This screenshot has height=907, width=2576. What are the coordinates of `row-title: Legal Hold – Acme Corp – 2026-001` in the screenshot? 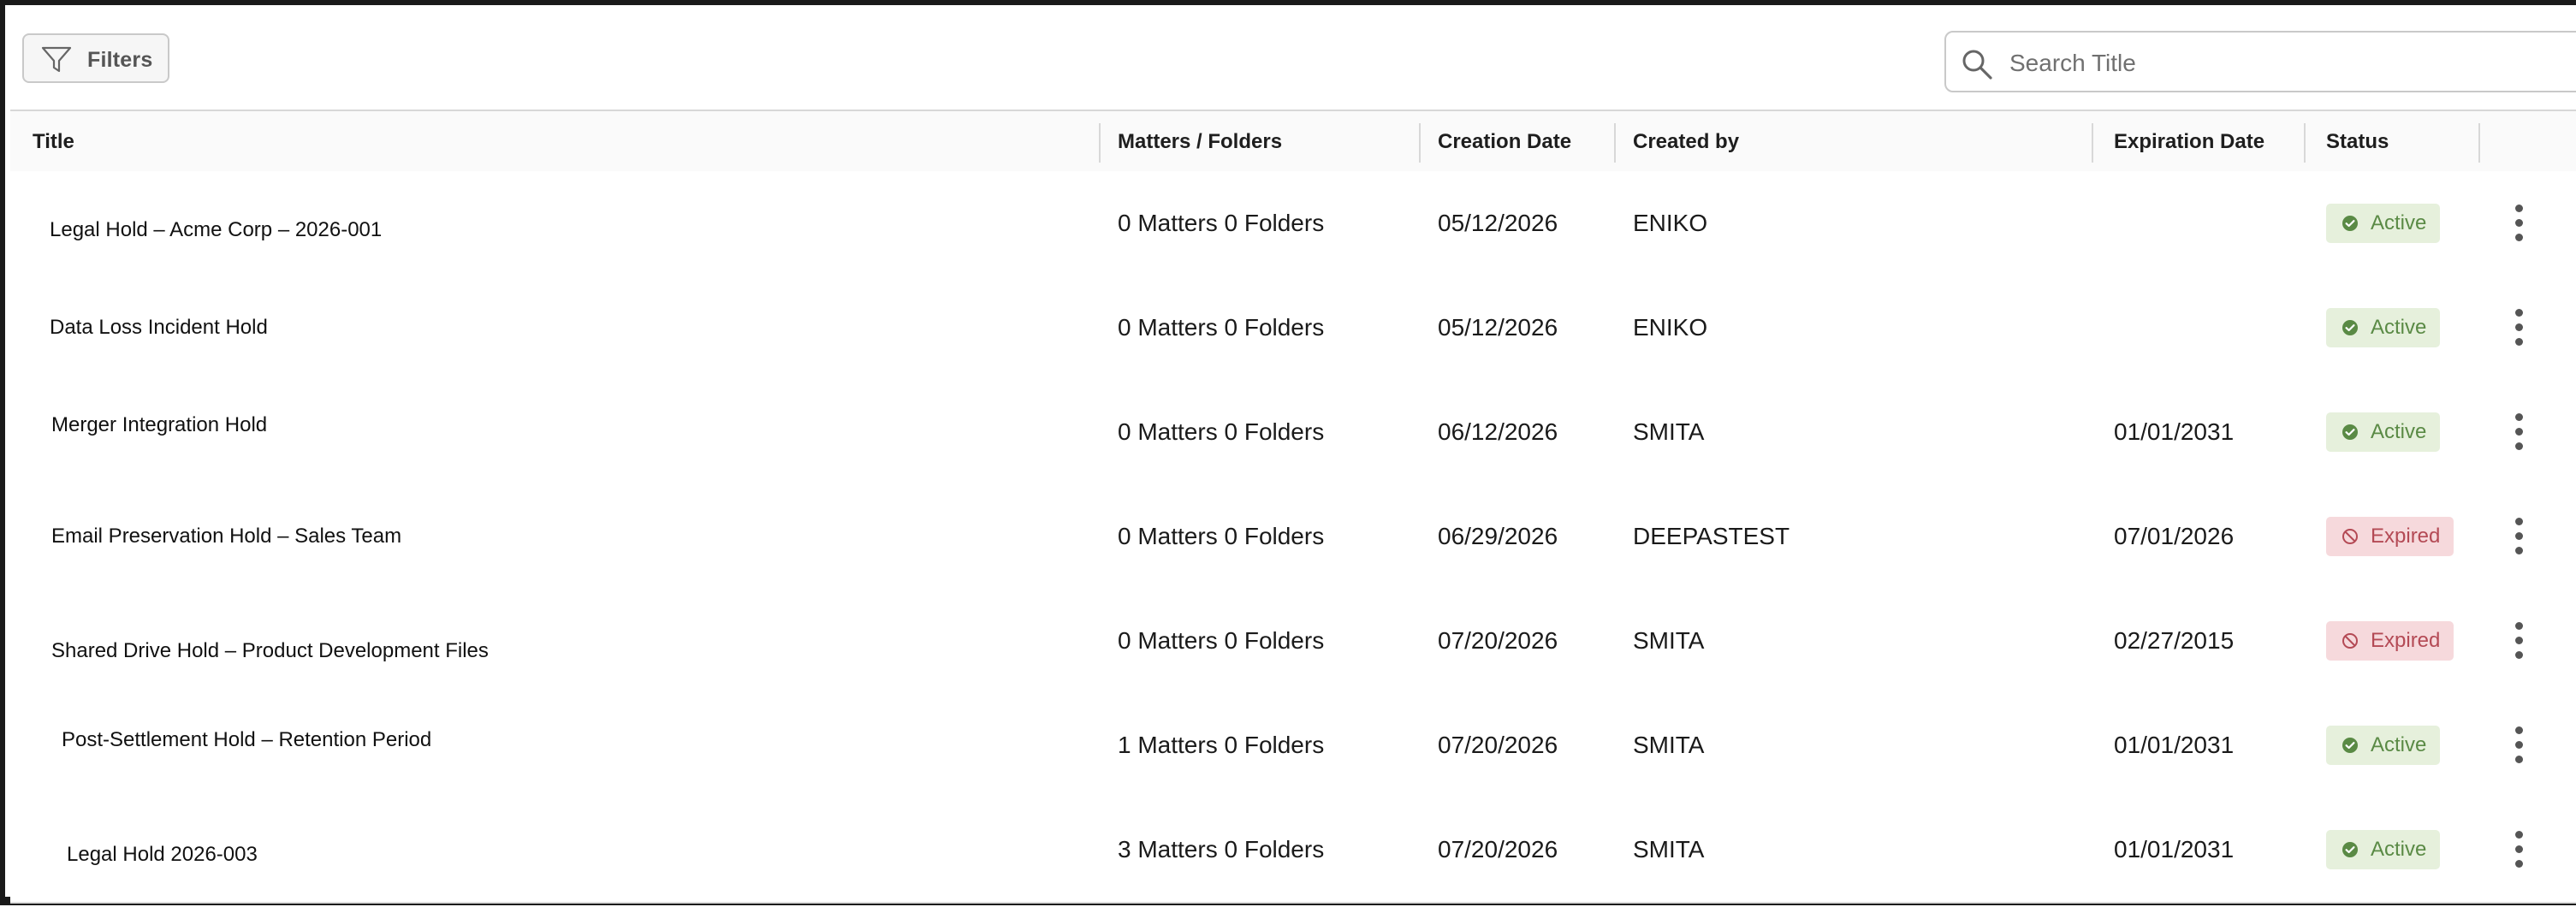 It's located at (216, 230).